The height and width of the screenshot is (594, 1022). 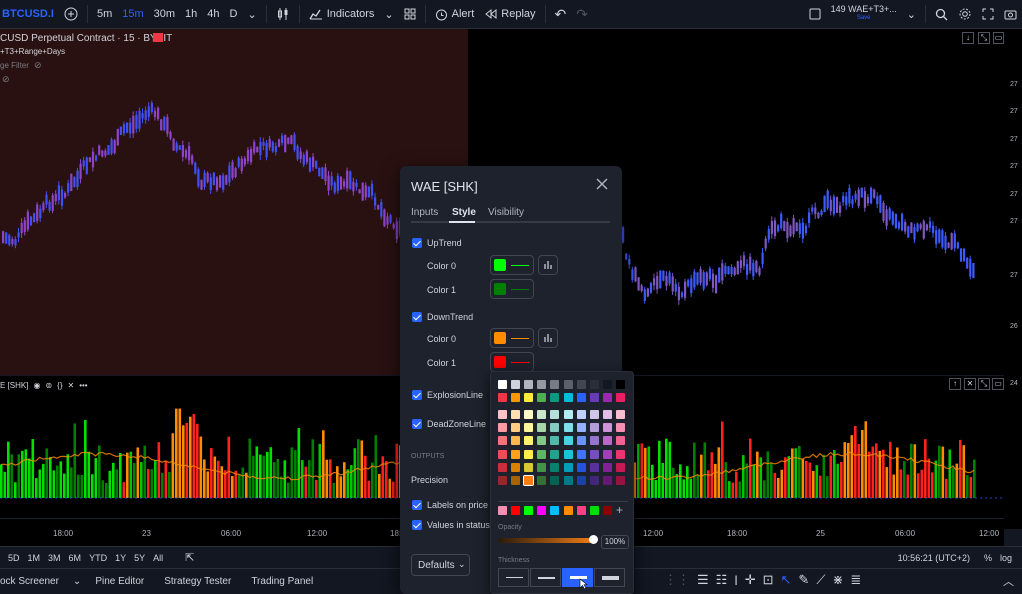 I want to click on uptrend-color1-picker, so click(x=512, y=289).